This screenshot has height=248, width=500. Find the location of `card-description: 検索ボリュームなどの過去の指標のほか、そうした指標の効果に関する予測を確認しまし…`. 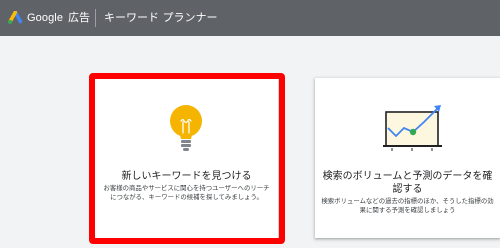

card-description: 検索ボリュームなどの過去の指標のほか、そうした指標の効果に関する予測を確認しまし… is located at coordinates (407, 205).